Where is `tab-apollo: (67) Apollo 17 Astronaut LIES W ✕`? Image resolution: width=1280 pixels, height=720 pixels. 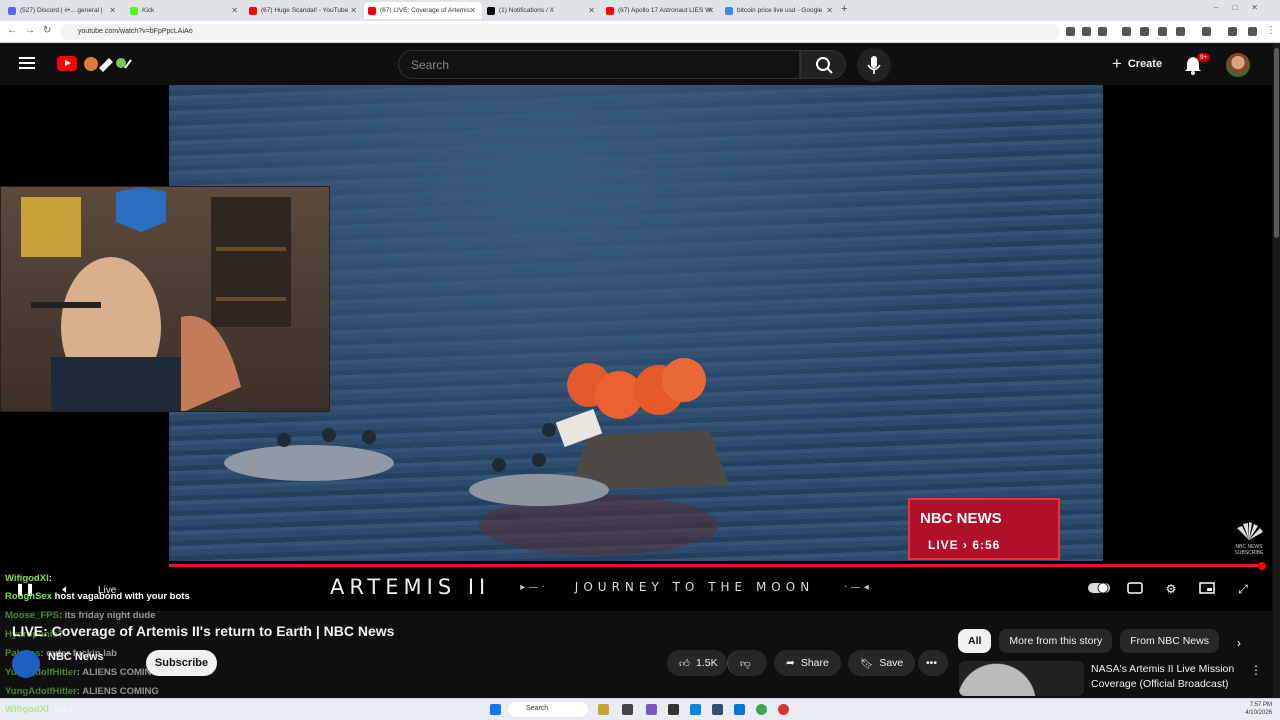 tab-apollo: (67) Apollo 17 Astronaut LIES W ✕ is located at coordinates (661, 10).